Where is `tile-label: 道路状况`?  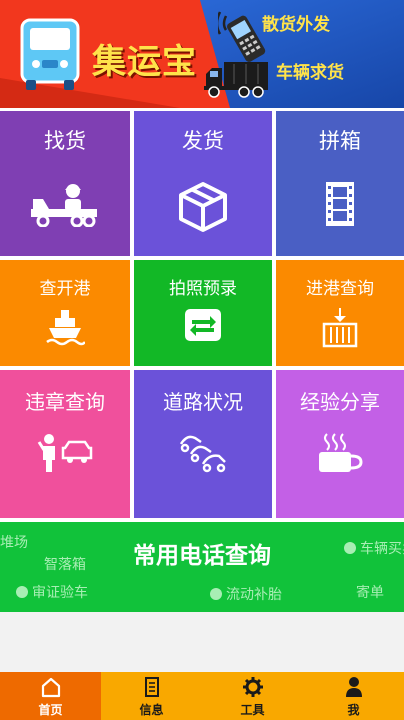 tile-label: 道路状况 is located at coordinates (203, 402).